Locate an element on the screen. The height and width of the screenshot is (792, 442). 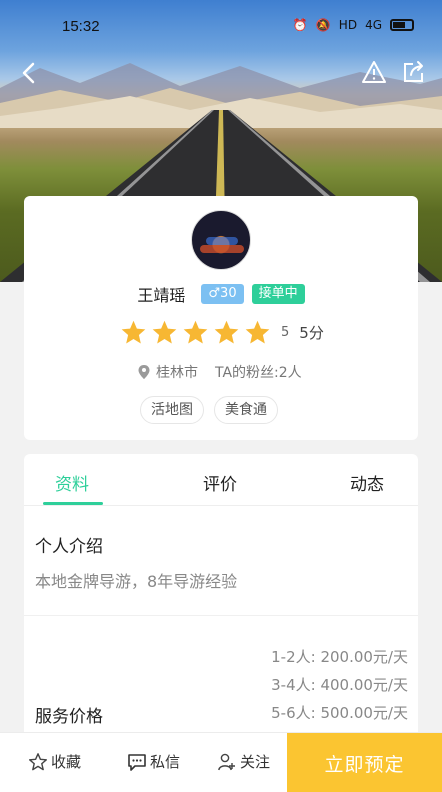
tab-reviews: 评价 is located at coordinates (220, 482).